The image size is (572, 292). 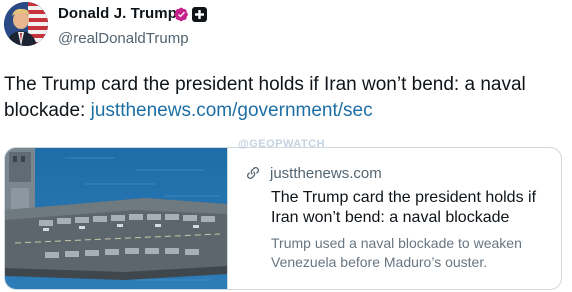 I want to click on verified-badge-icon, so click(x=181, y=14).